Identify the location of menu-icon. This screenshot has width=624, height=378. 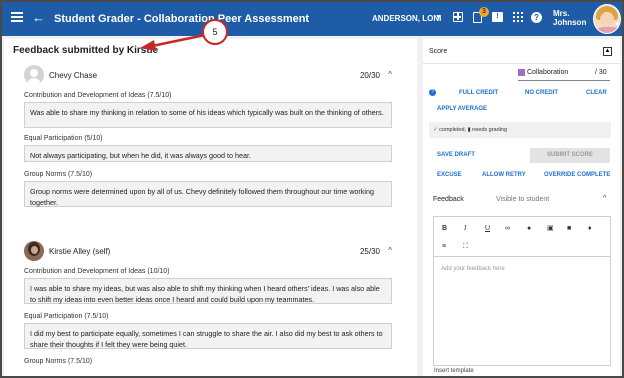
(17, 17).